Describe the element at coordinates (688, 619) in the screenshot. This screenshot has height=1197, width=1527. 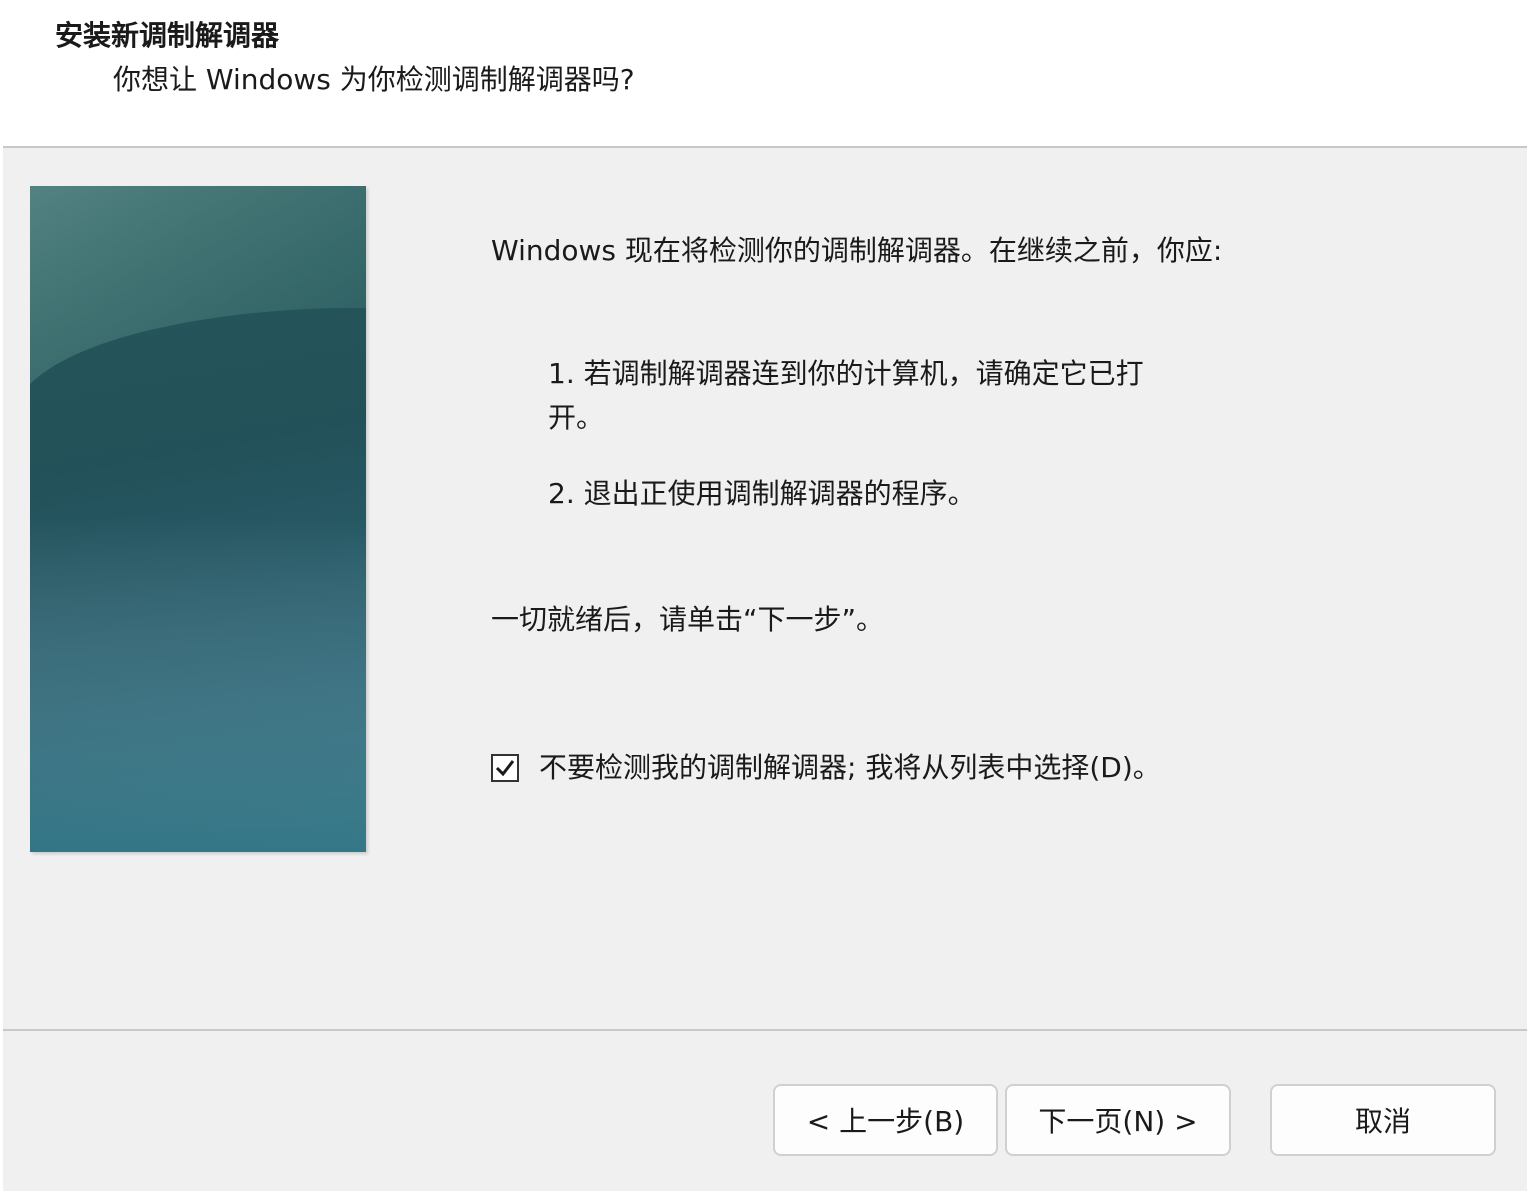
I see `ready-instruction: 一切就绪后，请单击“下一步”。` at that location.